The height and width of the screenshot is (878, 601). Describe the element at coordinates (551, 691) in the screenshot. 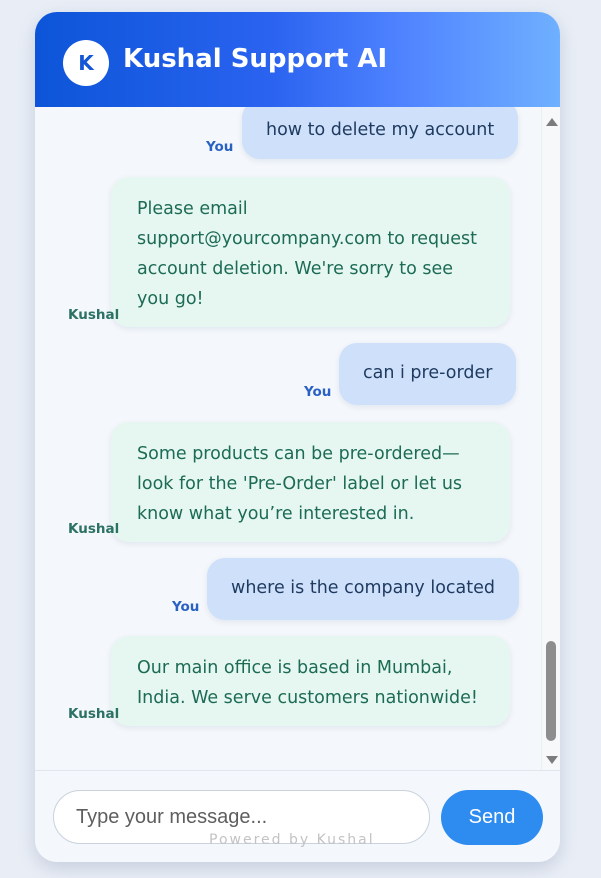

I see `scroll-thumb` at that location.